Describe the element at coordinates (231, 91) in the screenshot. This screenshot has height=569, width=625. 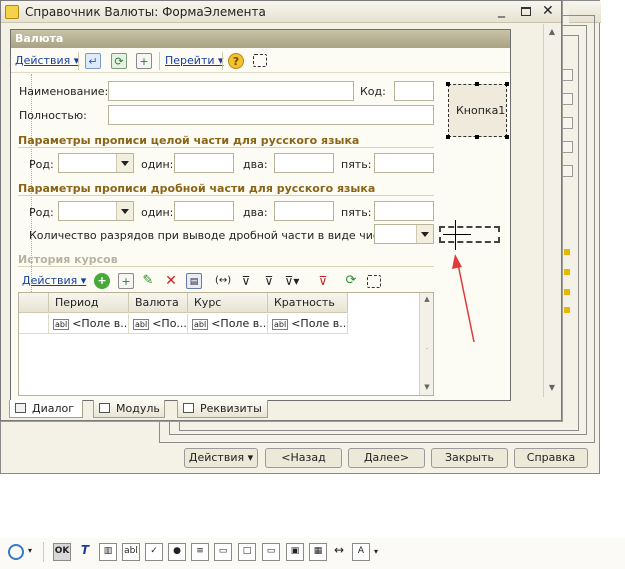
I see `name-input` at that location.